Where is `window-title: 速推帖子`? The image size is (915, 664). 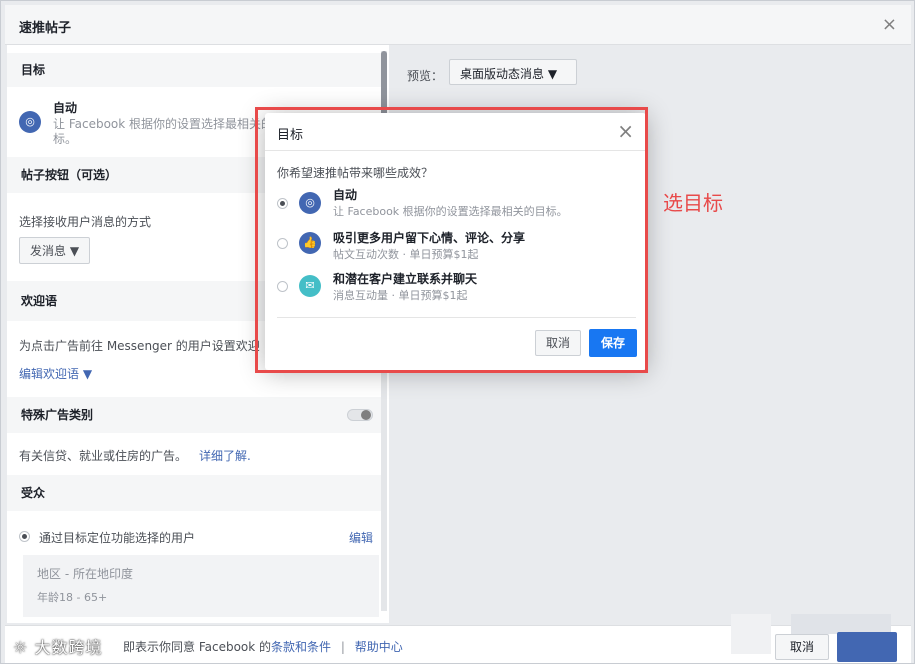 window-title: 速推帖子 is located at coordinates (45, 28).